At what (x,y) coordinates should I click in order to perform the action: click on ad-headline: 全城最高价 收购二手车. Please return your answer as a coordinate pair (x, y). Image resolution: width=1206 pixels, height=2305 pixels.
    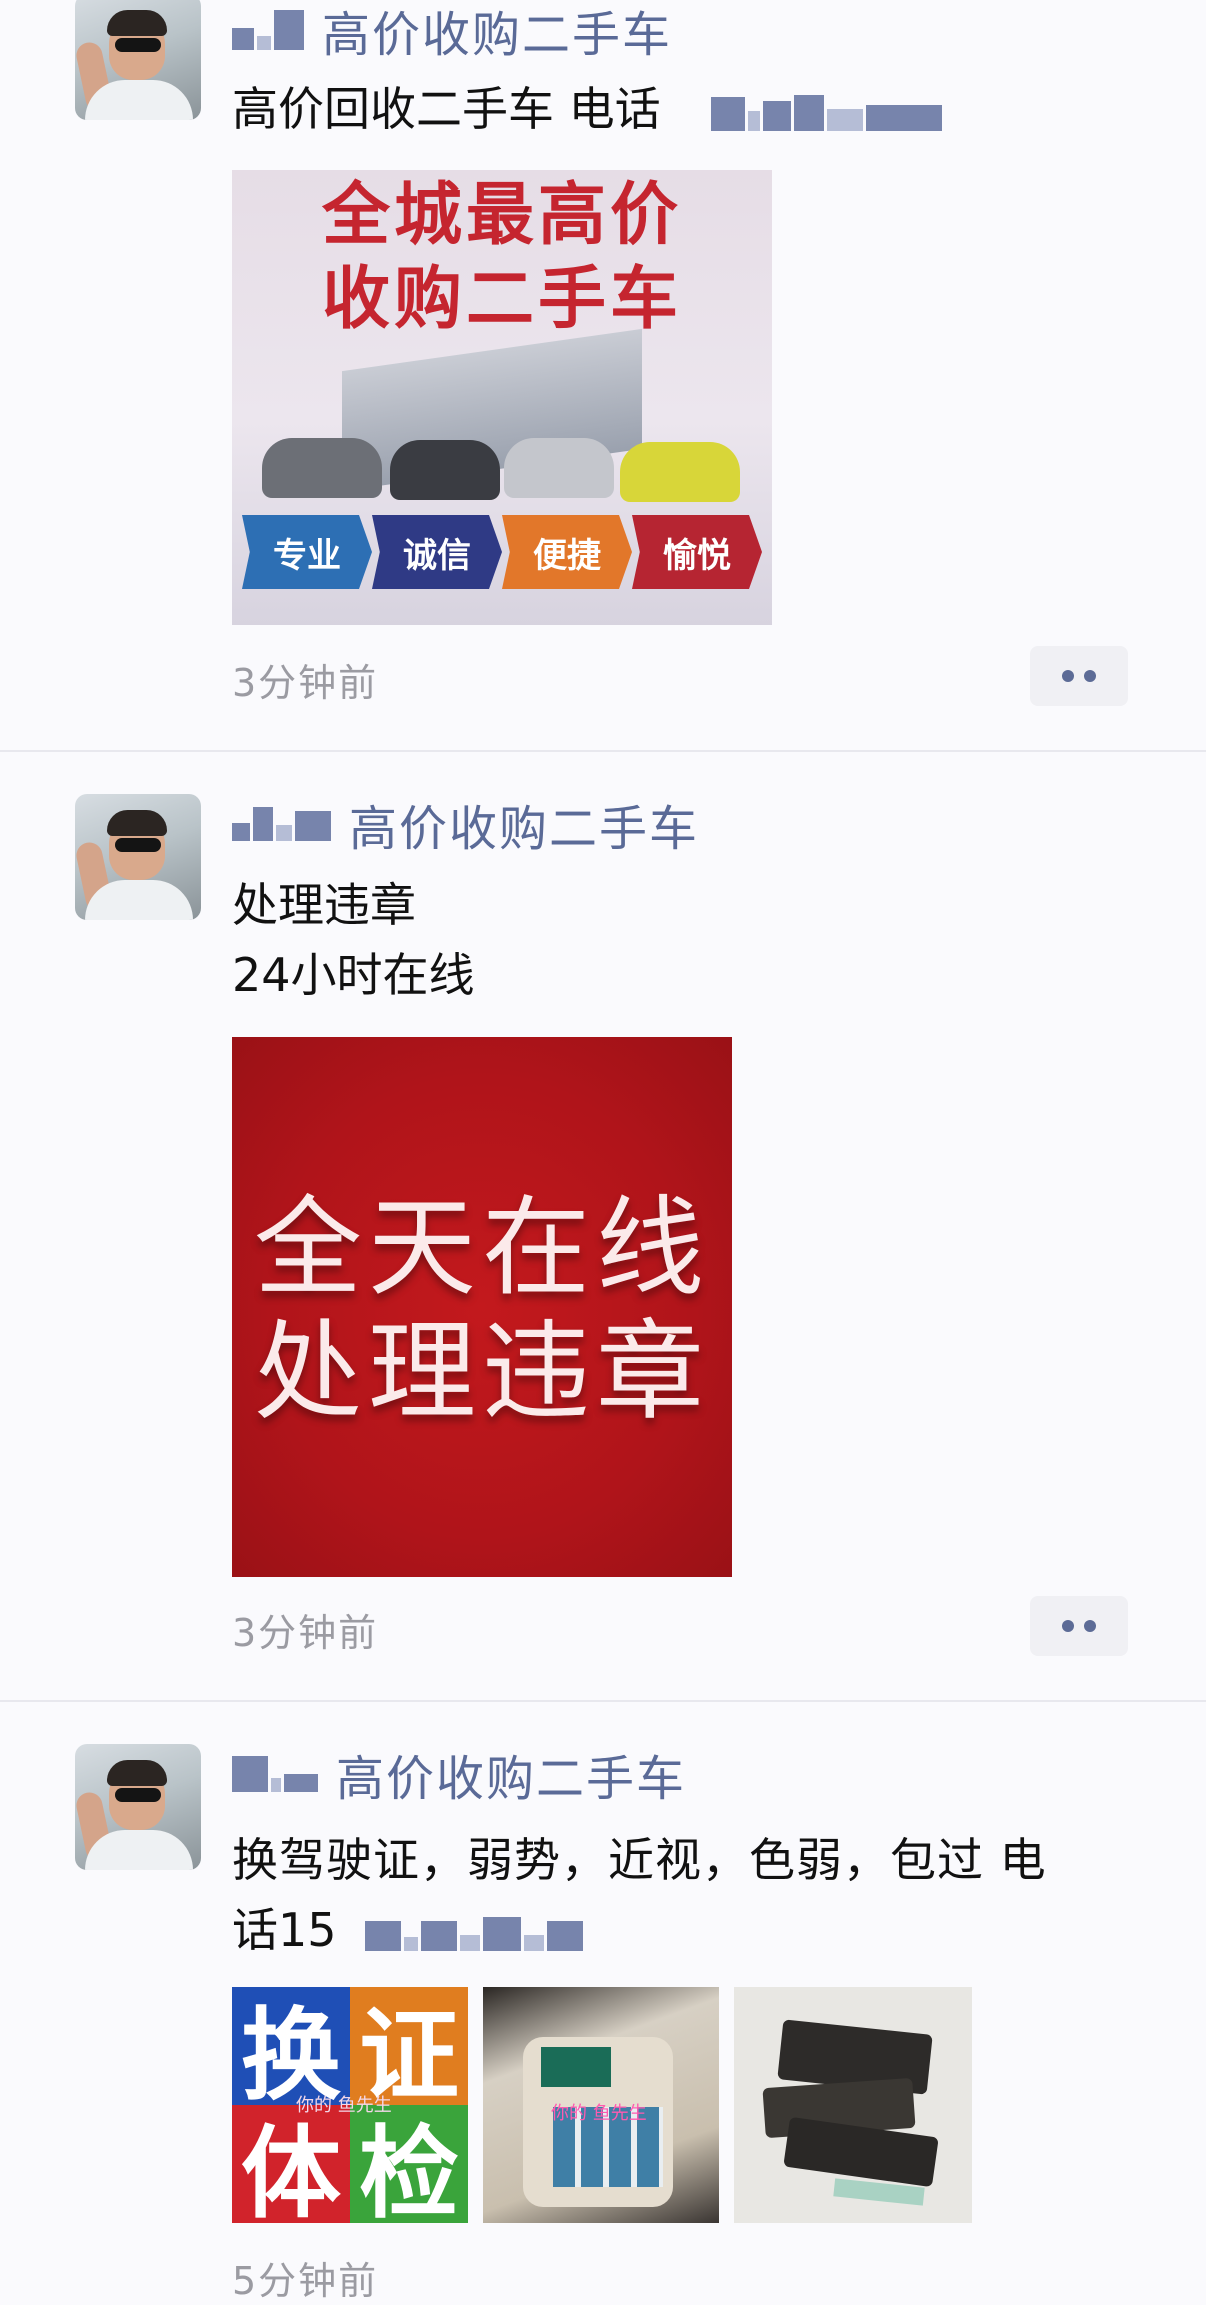
    Looking at the image, I should click on (501, 257).